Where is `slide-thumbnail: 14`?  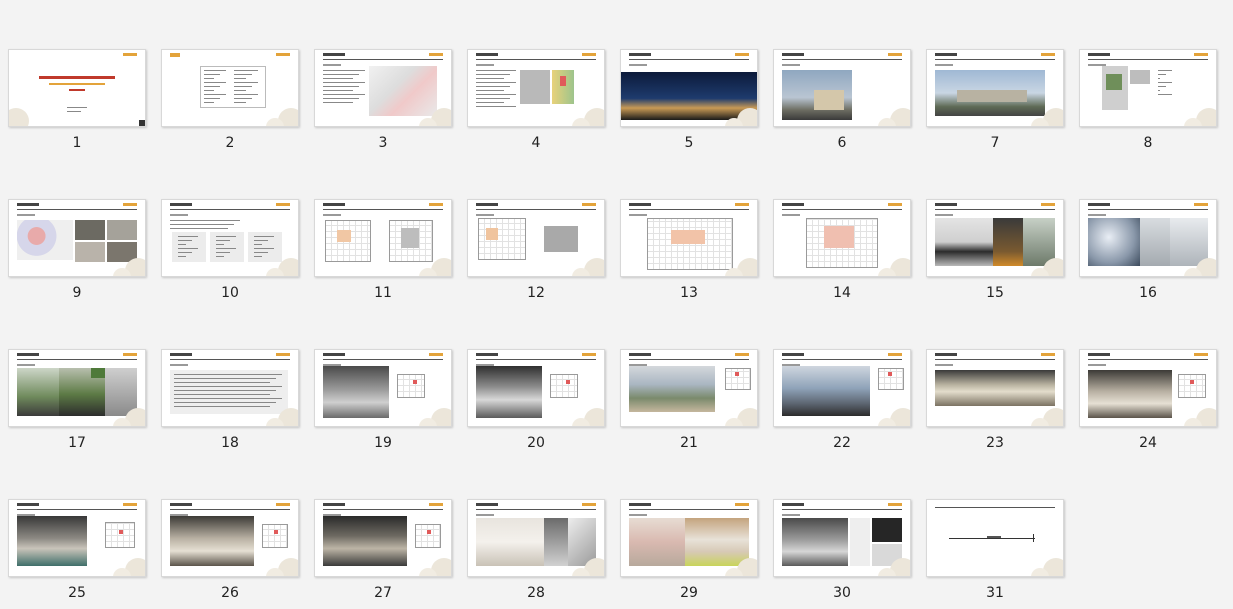
slide-thumbnail: 14 is located at coordinates (842, 254).